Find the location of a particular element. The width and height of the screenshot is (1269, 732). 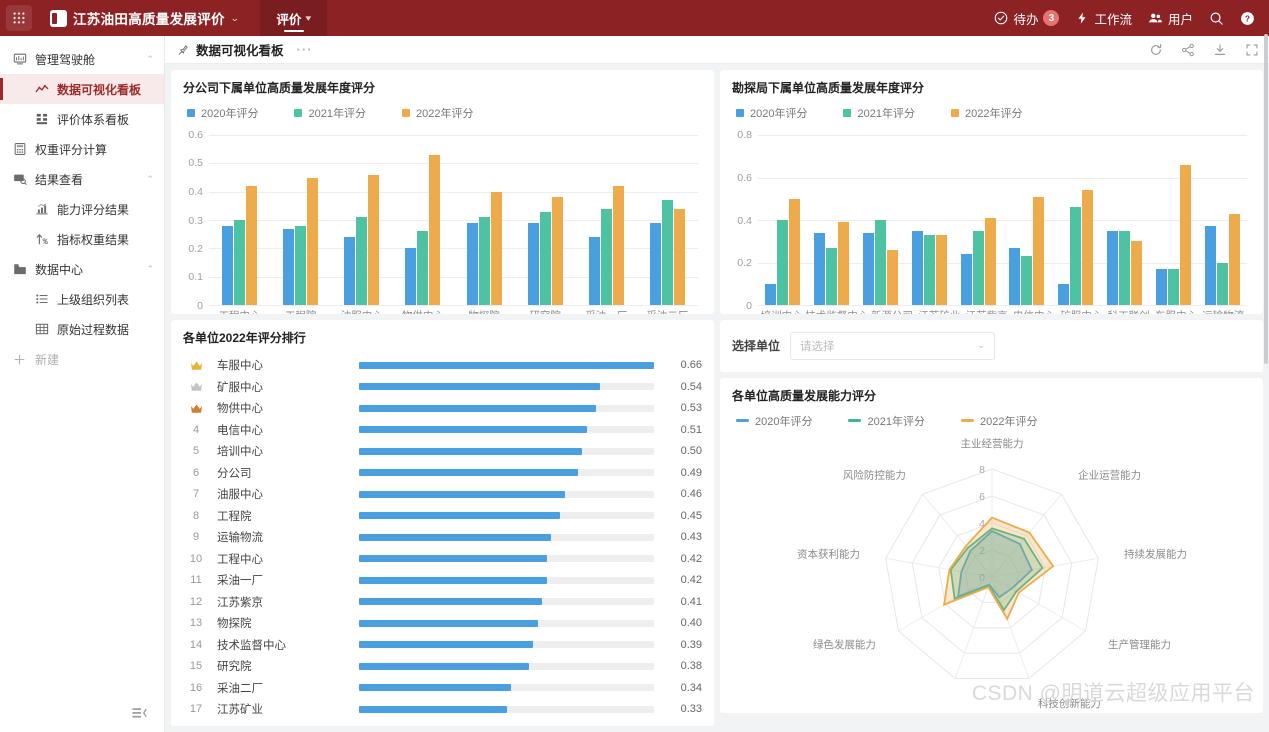

refresh-icon is located at coordinates (1156, 50).